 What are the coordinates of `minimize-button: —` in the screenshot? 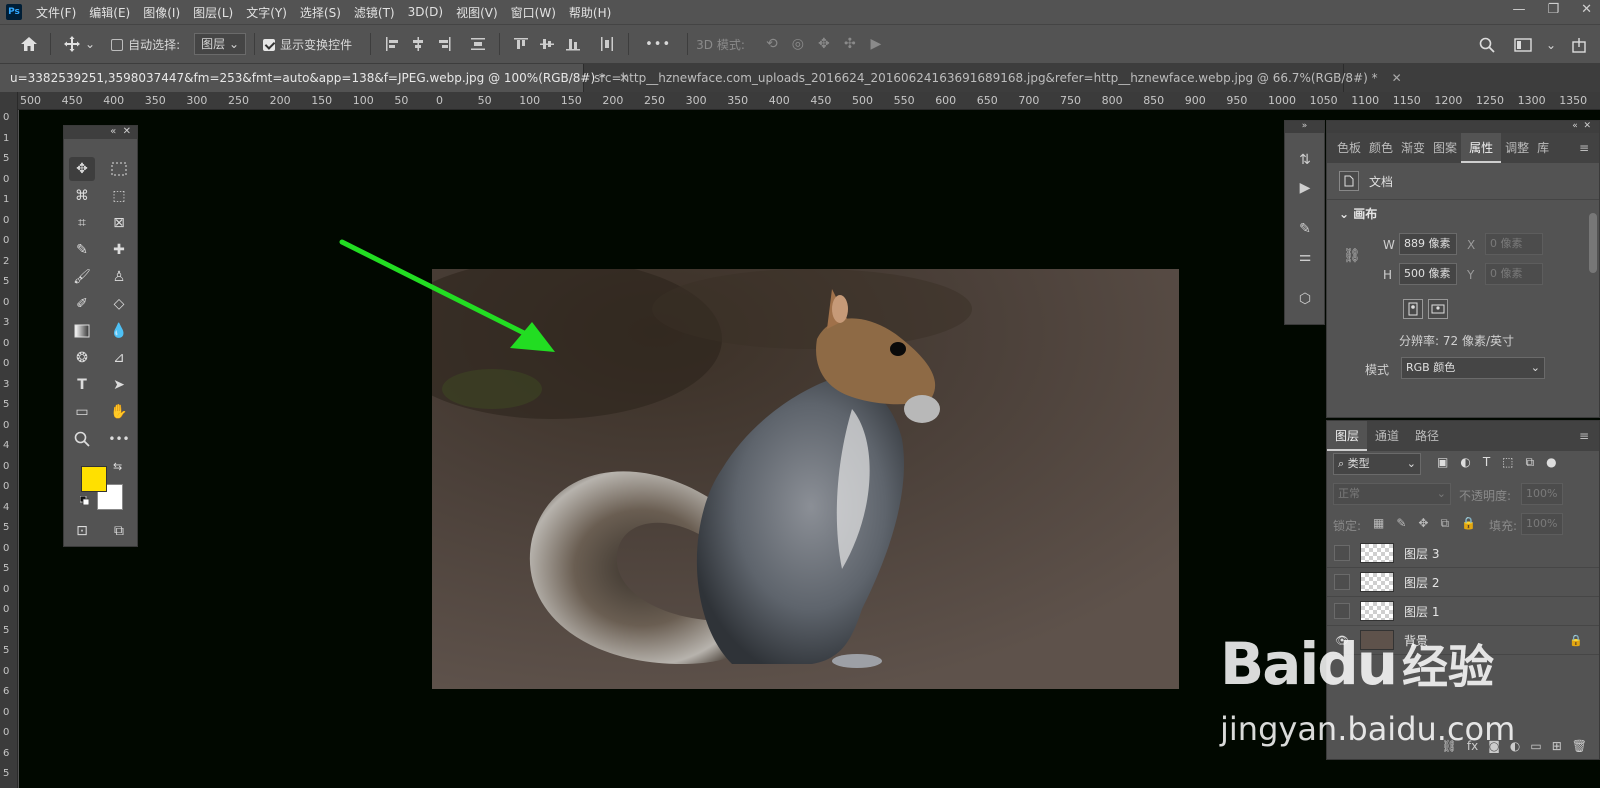 It's located at (1518, 9).